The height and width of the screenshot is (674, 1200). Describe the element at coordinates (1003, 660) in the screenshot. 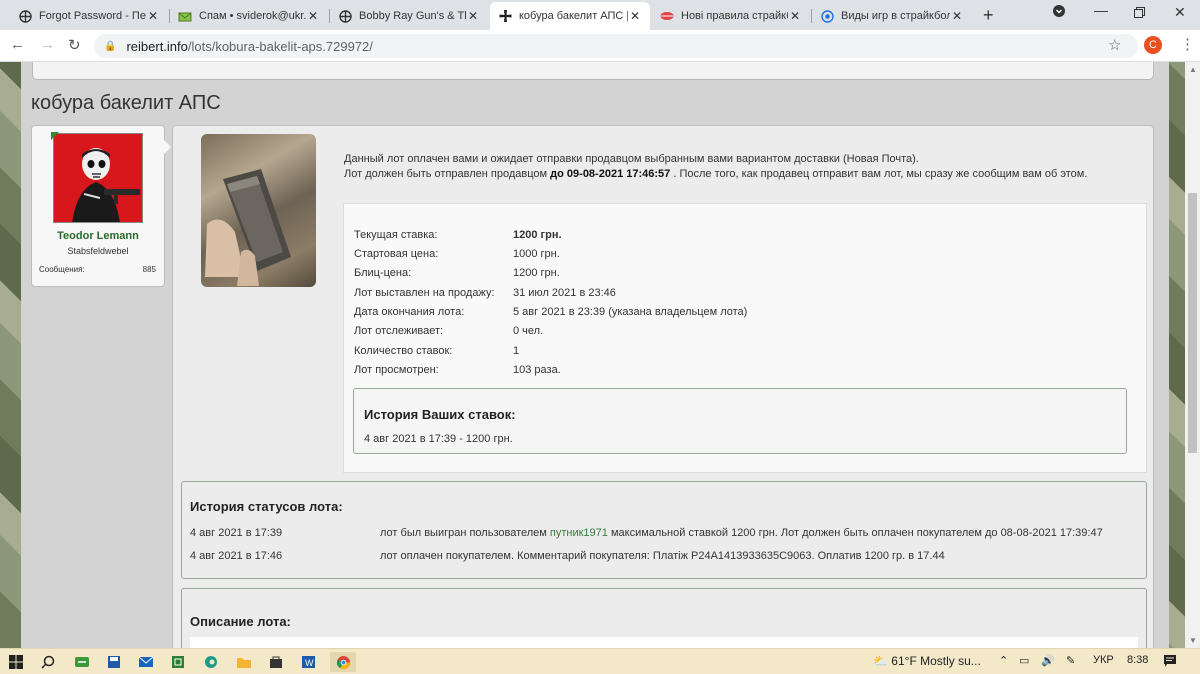

I see `tray-expand-icon: ⌃` at that location.